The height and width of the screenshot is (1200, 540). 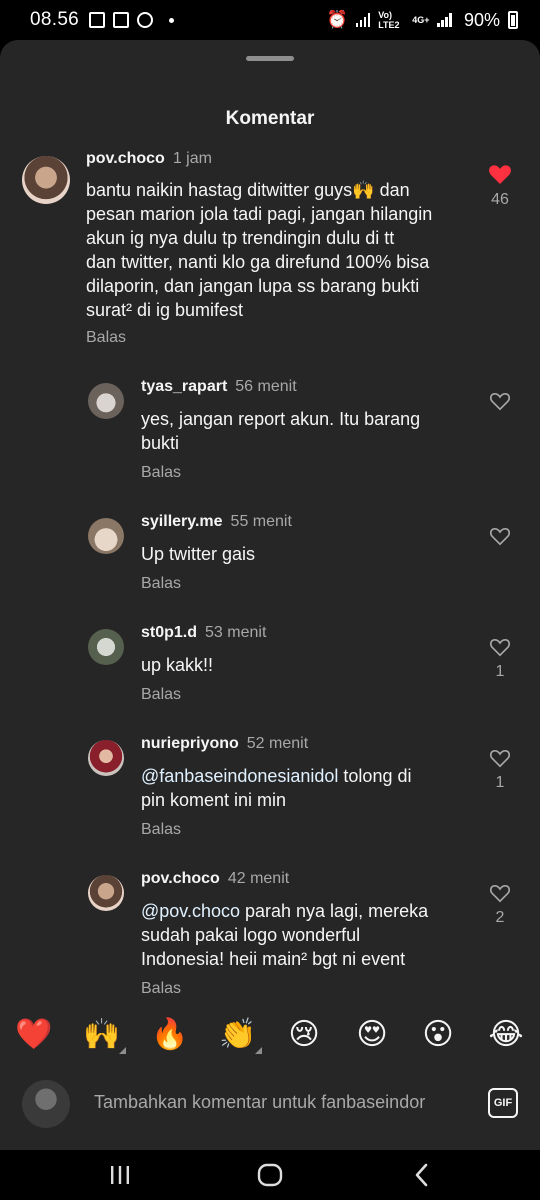 I want to click on notification-icons, so click(x=132, y=20).